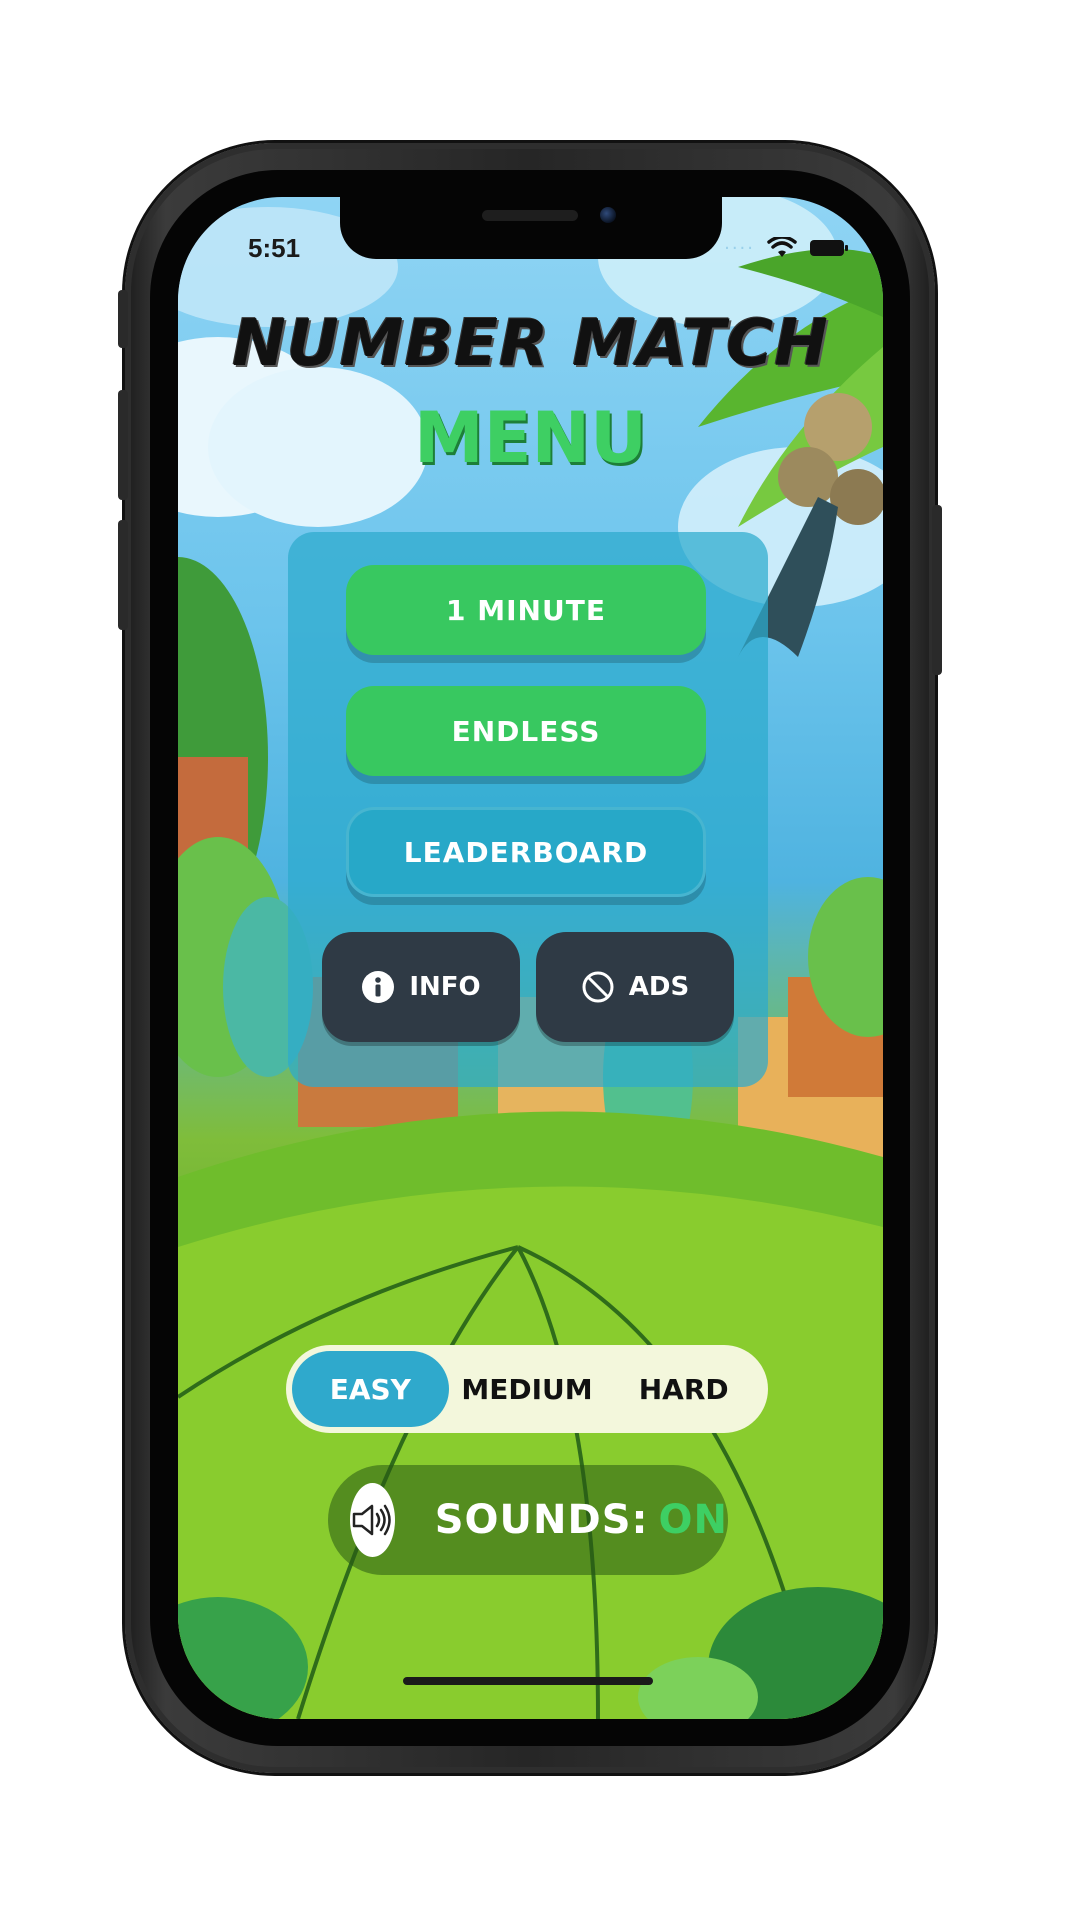  What do you see at coordinates (526, 852) in the screenshot?
I see `leaderboard-button: LEADERBOARD` at bounding box center [526, 852].